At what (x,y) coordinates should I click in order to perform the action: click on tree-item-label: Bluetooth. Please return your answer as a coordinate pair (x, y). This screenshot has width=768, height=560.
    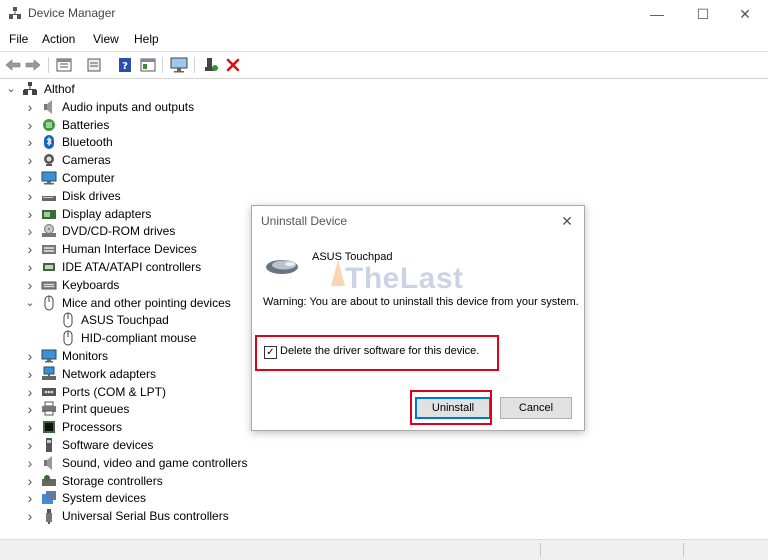
    Looking at the image, I should click on (87, 142).